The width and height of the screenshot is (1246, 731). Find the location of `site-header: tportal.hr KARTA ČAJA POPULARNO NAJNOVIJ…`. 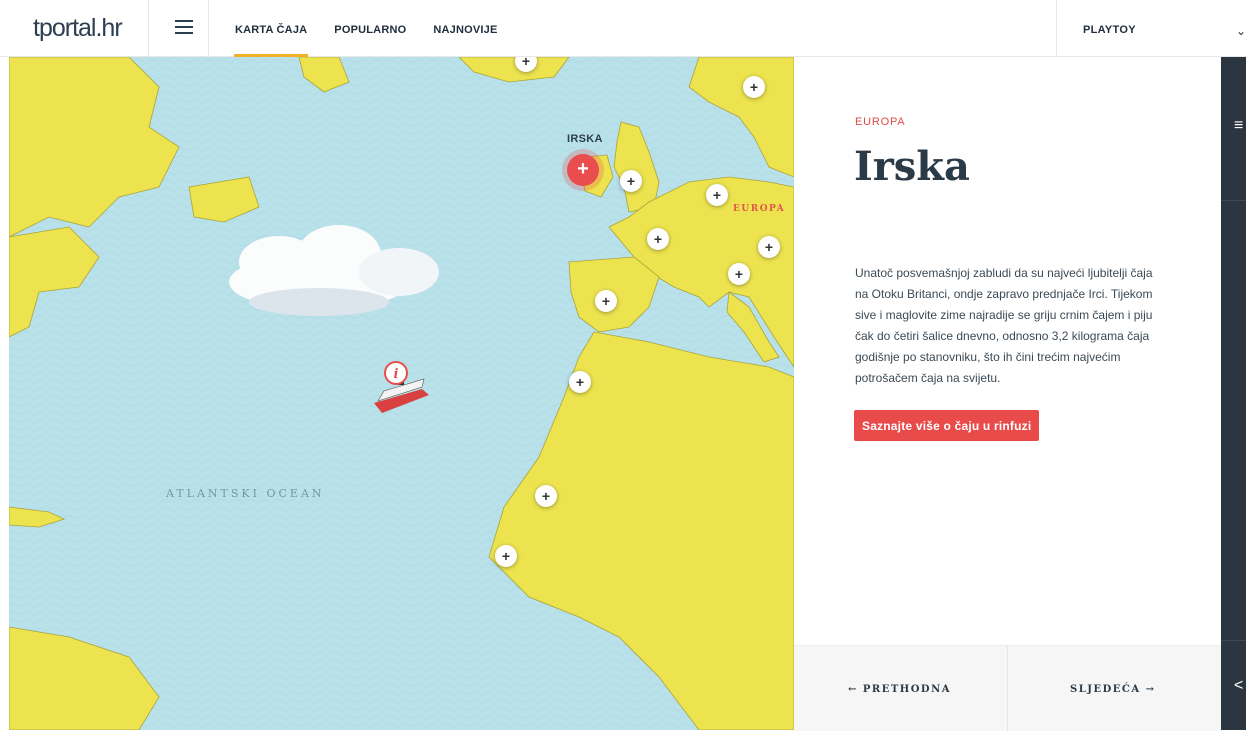

site-header: tportal.hr KARTA ČAJA POPULARNO NAJNOVIJ… is located at coordinates (623, 28).